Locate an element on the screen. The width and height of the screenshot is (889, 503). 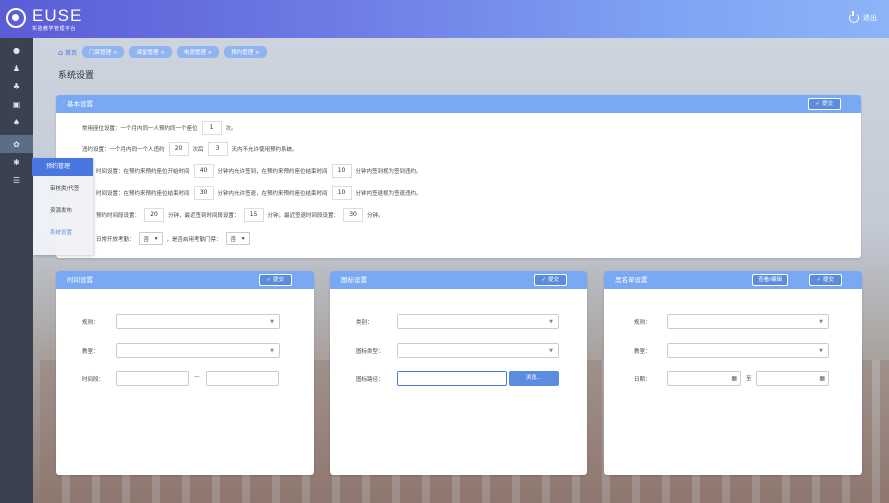
checkin-period-input: 15 is located at coordinates (253, 215).